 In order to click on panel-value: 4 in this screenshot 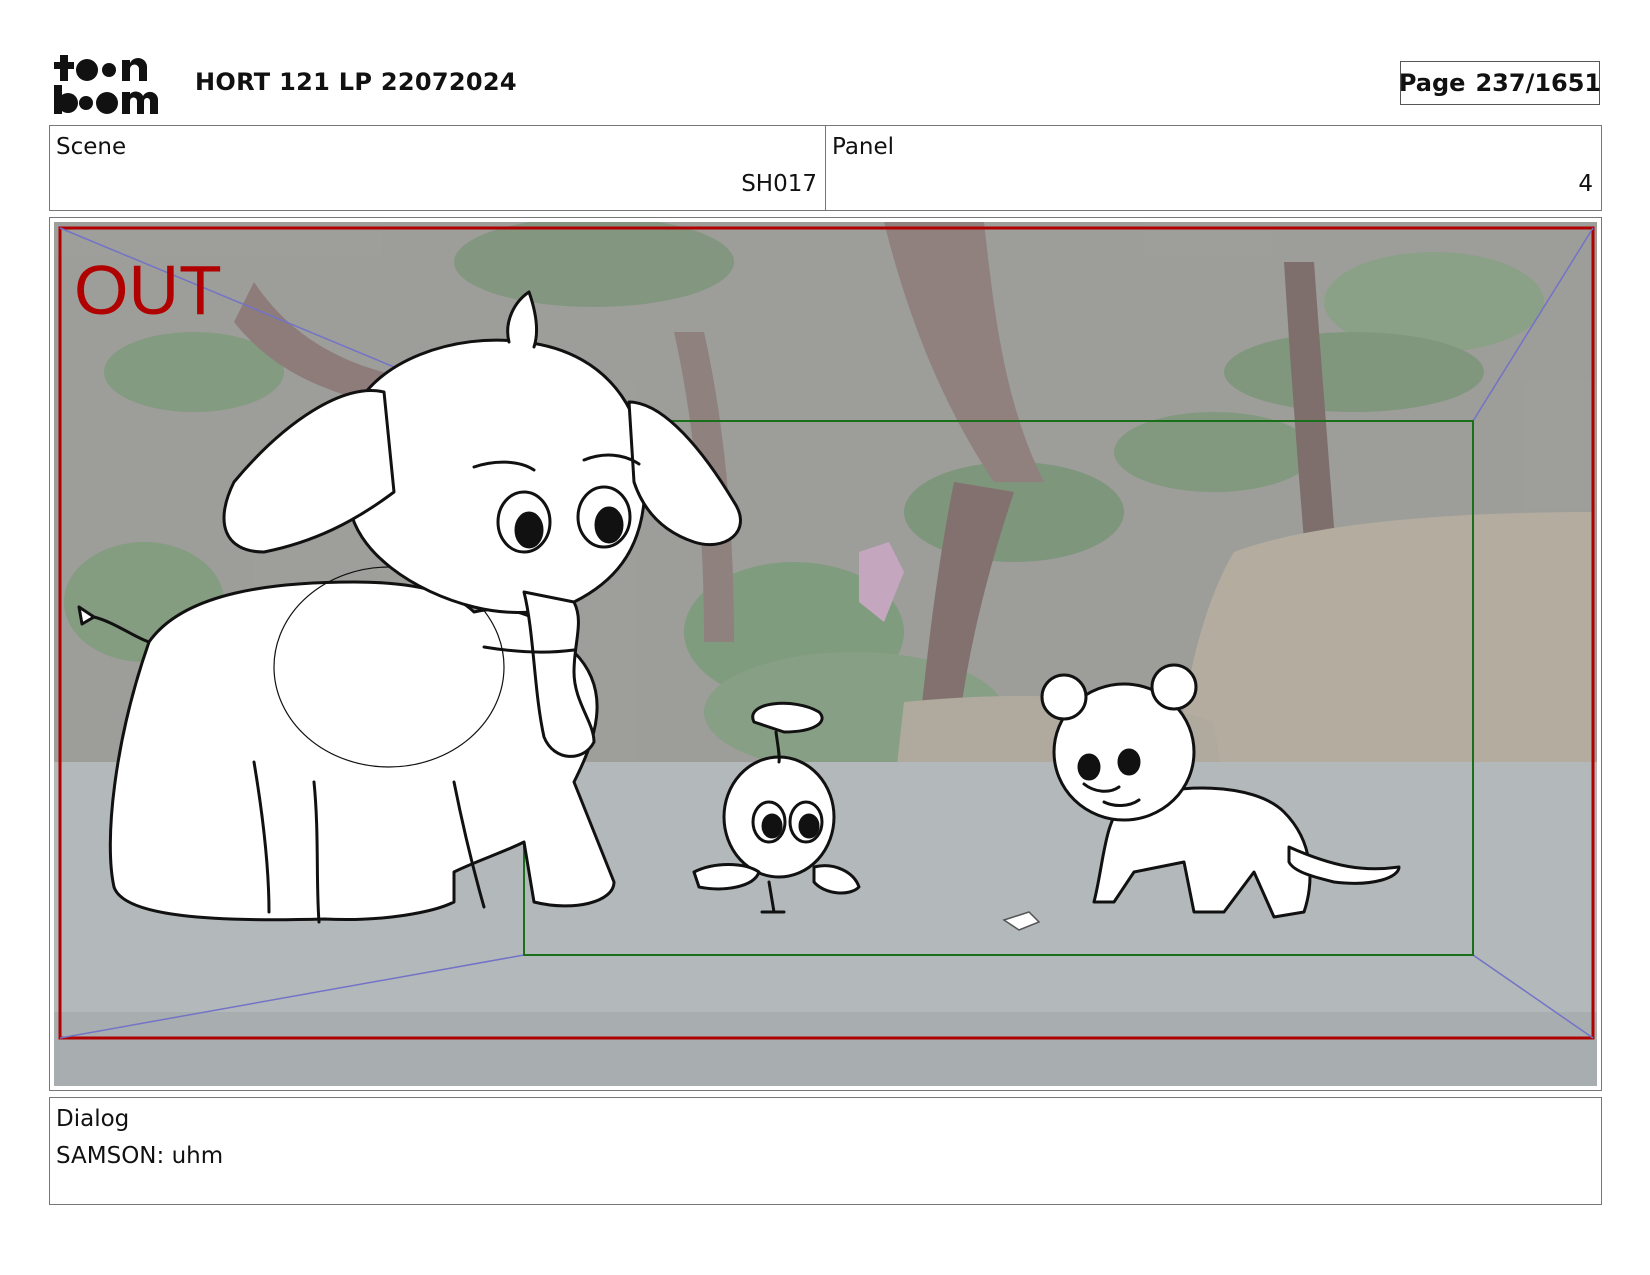, I will do `click(1585, 184)`.